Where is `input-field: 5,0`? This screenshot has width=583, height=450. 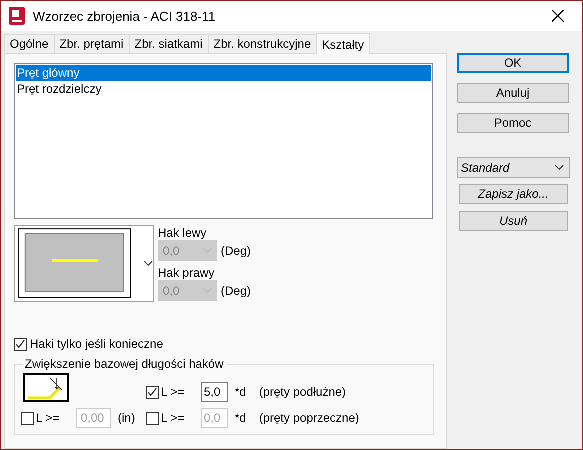
input-field: 5,0 is located at coordinates (214, 392).